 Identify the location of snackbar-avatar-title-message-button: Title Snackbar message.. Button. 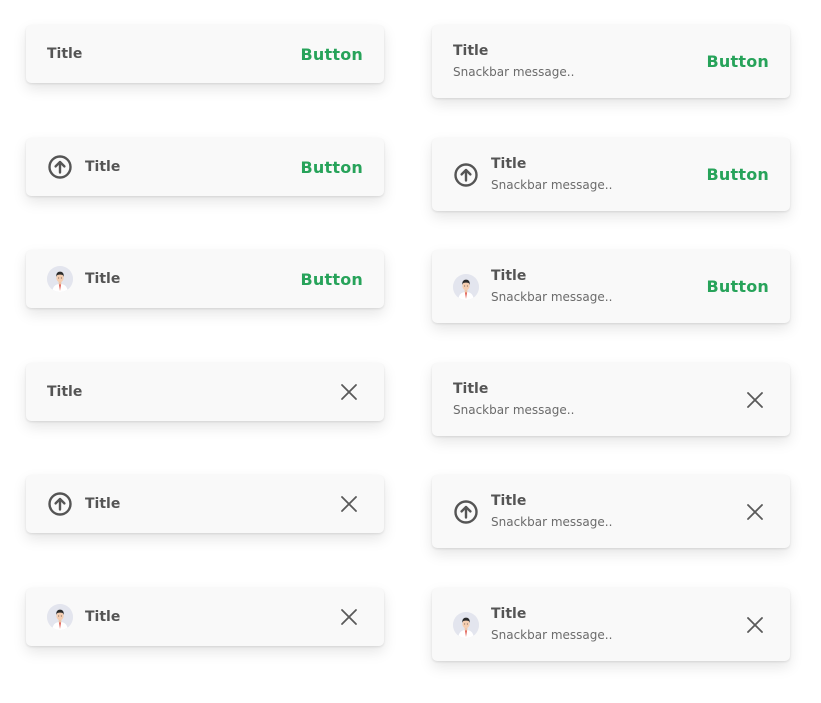
(611, 286).